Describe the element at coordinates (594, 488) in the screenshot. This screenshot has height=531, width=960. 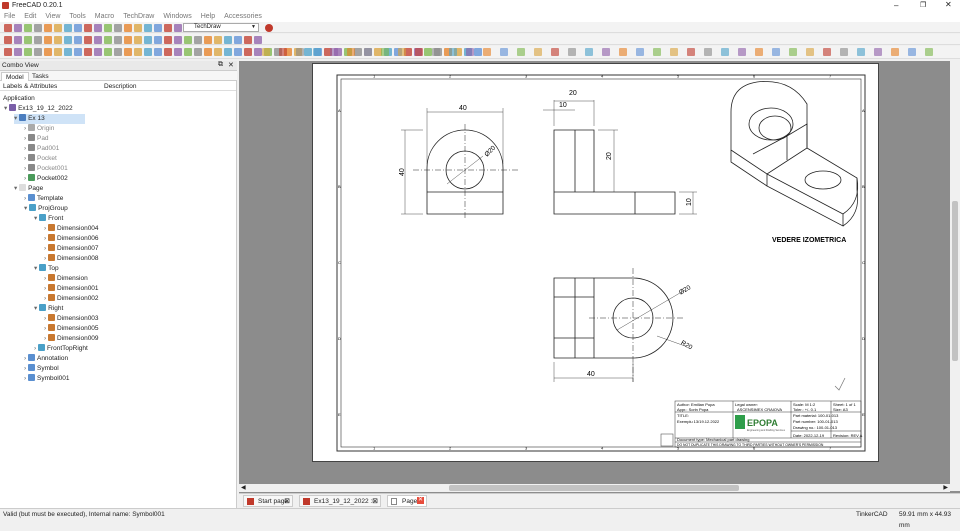
I see `horizontal-scrollbar: ◀ ▶` at that location.